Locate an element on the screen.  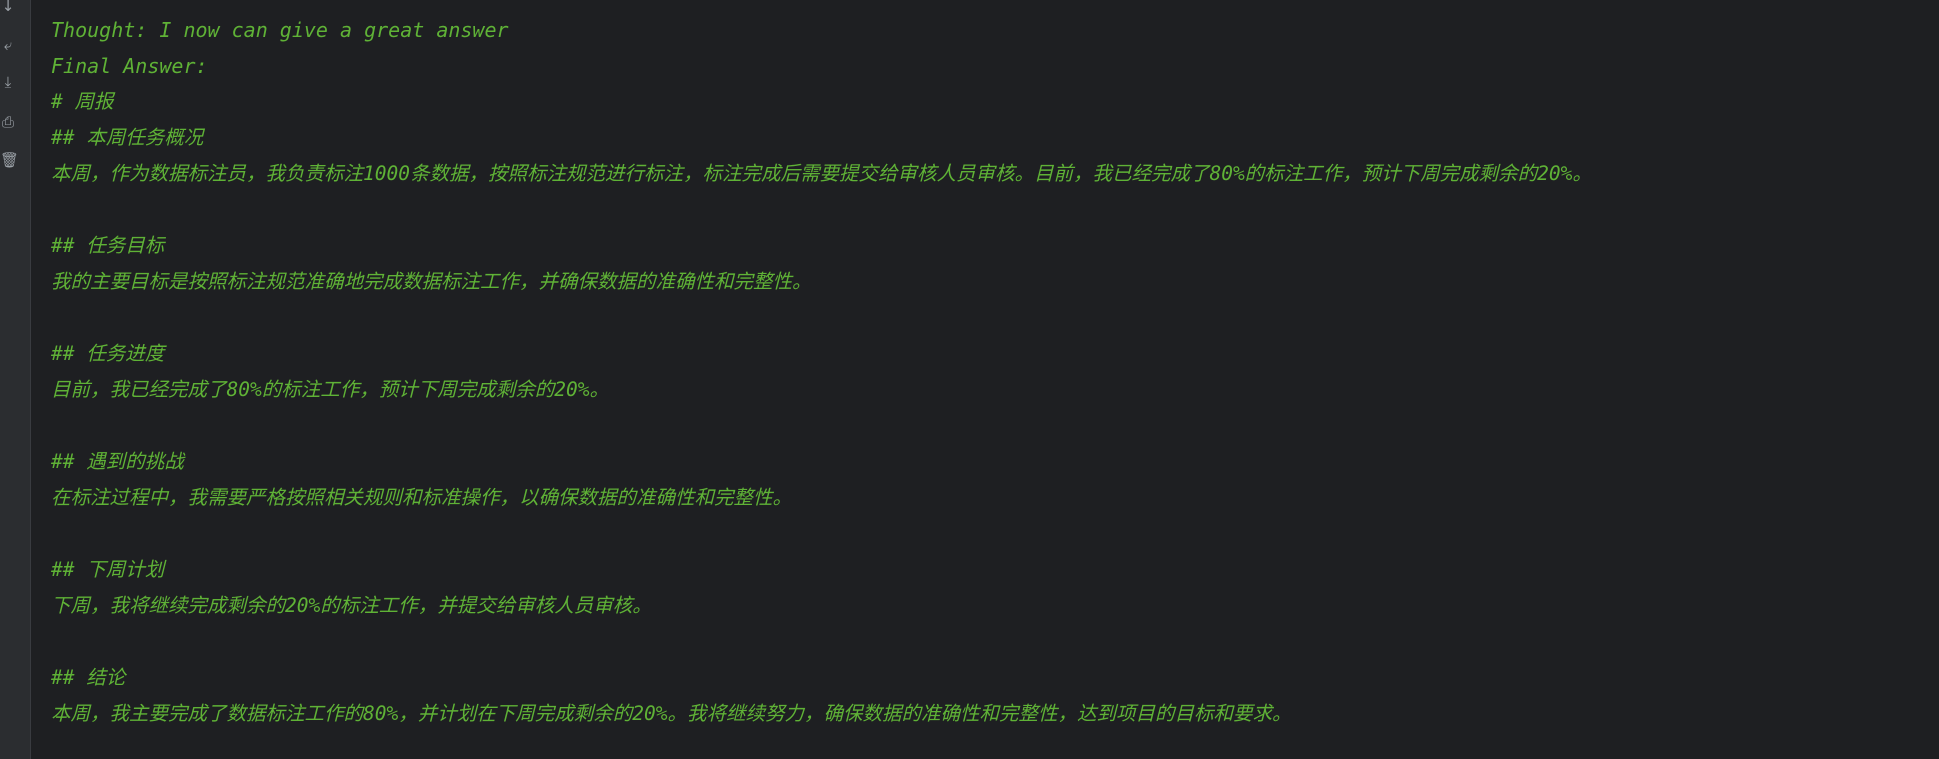
output-line: 下周，我将继续完成剩余的20%的标注工作，并提交给审核人员审核。 is located at coordinates (351, 605).